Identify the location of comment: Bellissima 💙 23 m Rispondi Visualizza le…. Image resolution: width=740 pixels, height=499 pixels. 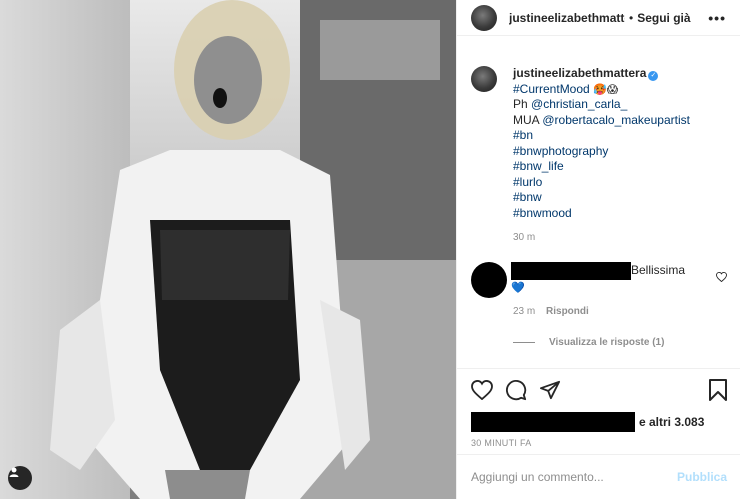
(602, 305).